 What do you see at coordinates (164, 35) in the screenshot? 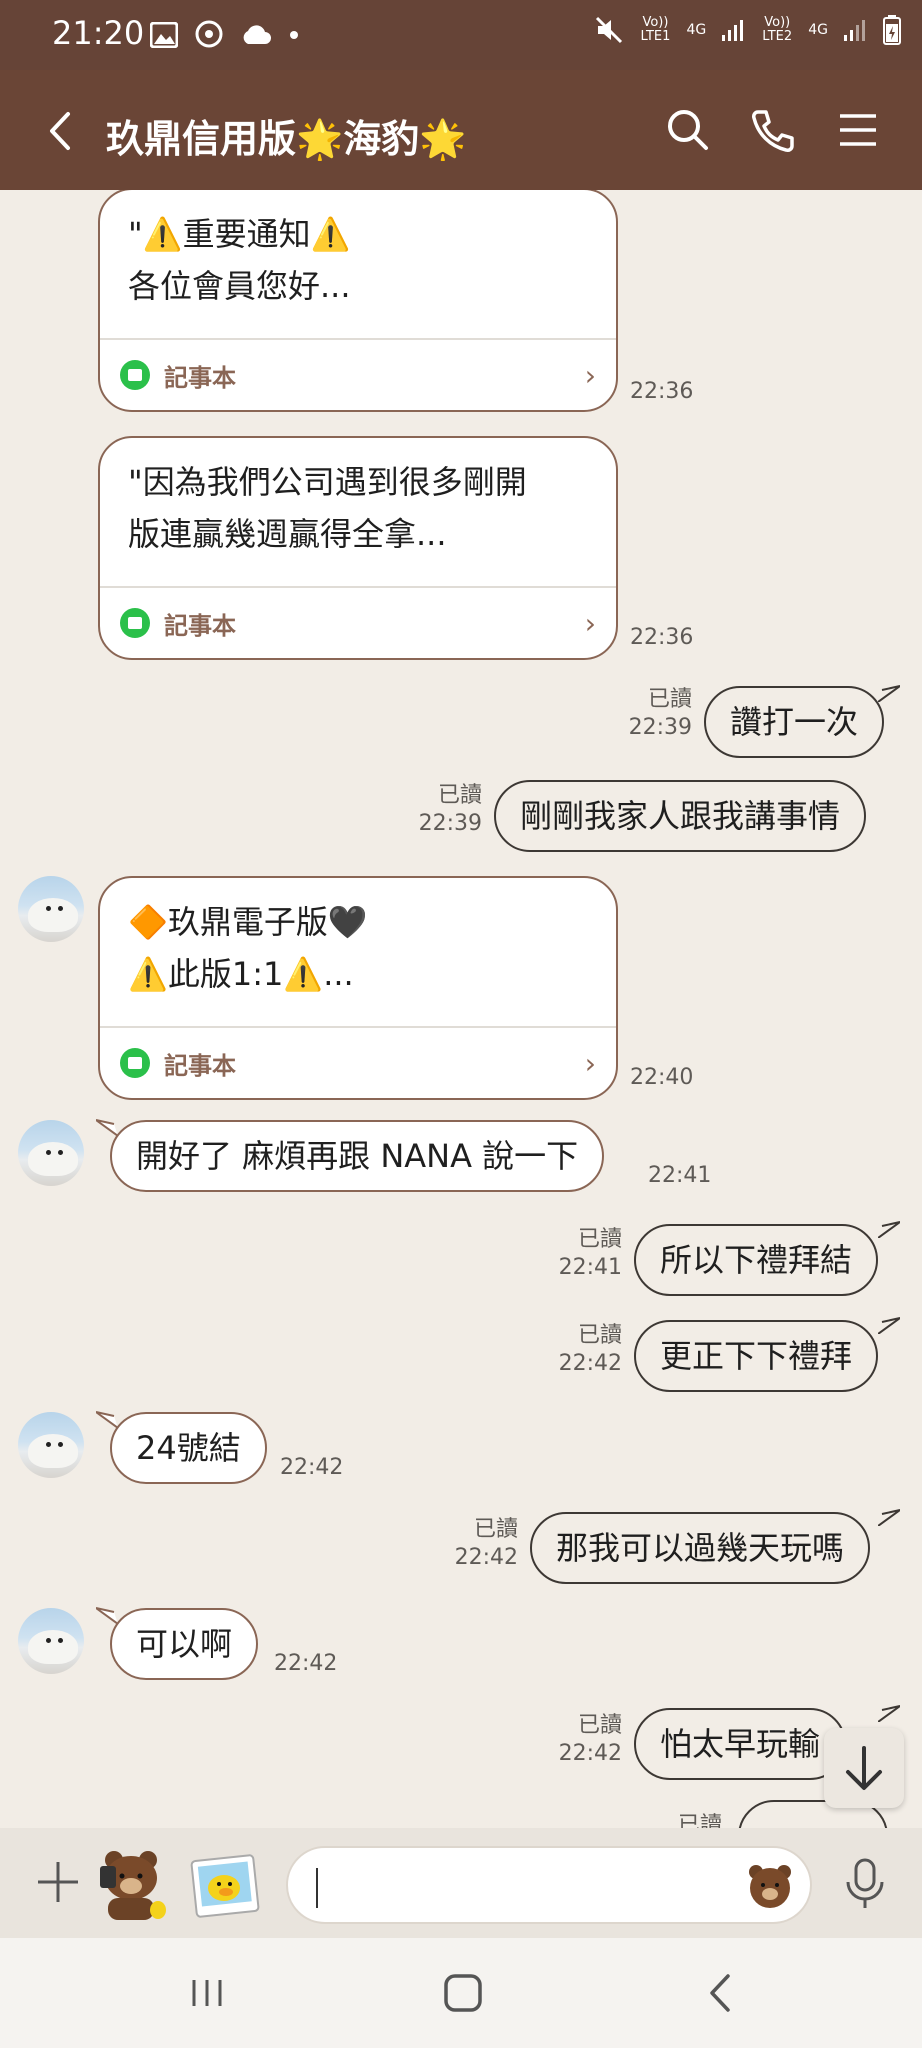
I see `gallery-icon` at bounding box center [164, 35].